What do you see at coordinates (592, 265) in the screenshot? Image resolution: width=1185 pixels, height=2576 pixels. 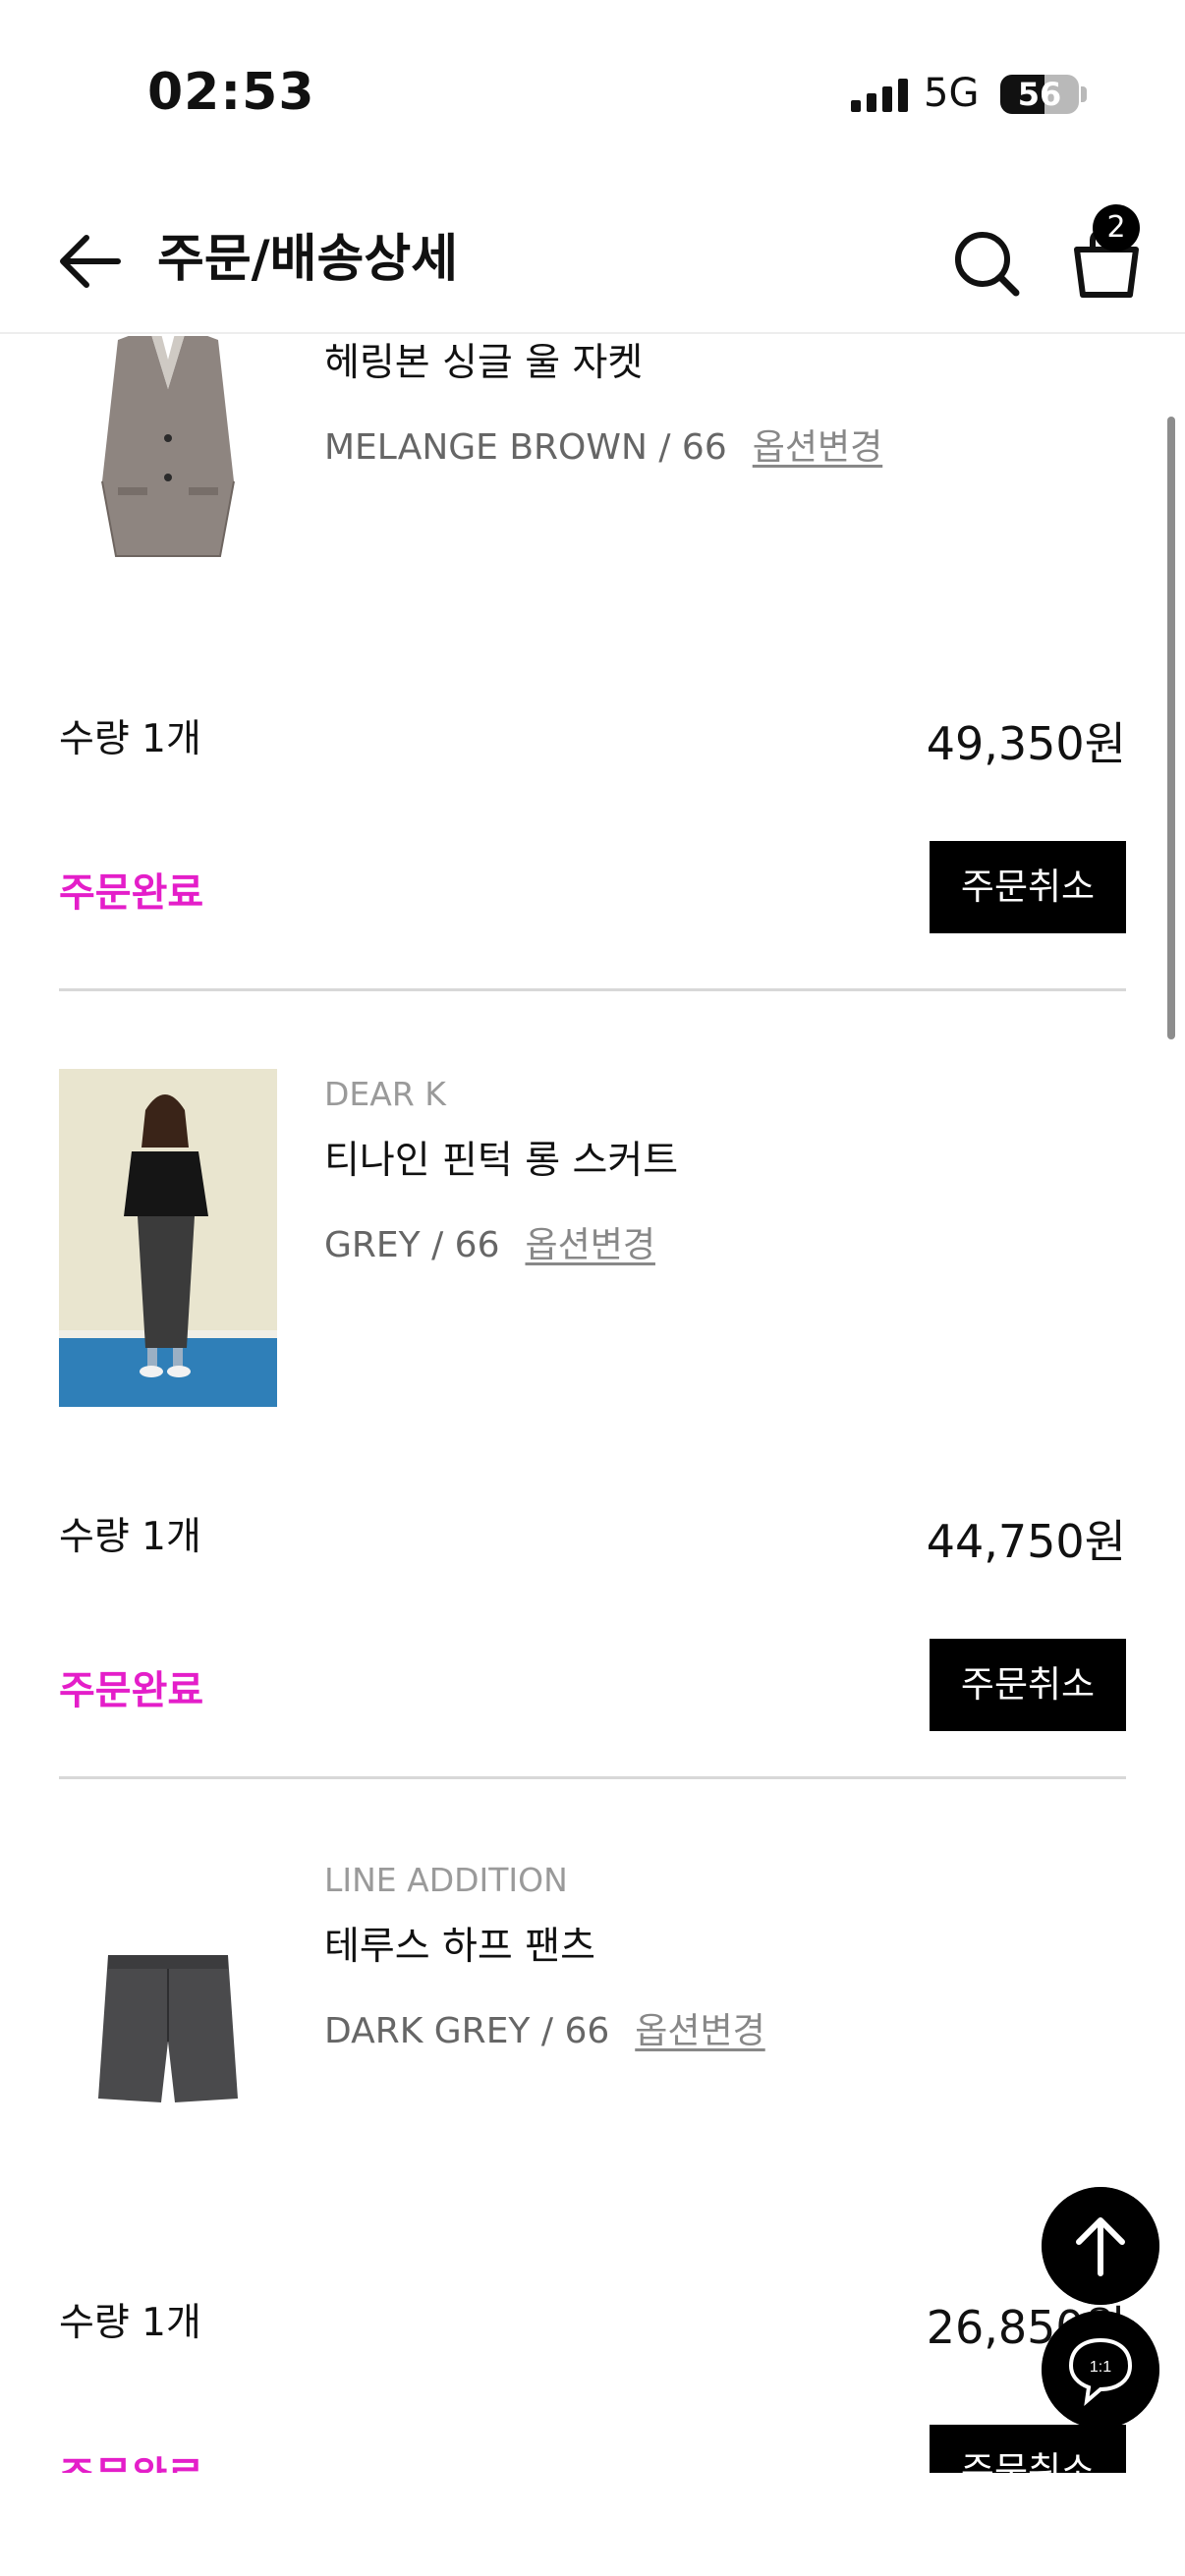 I see `app-header: 주문/배송상세` at bounding box center [592, 265].